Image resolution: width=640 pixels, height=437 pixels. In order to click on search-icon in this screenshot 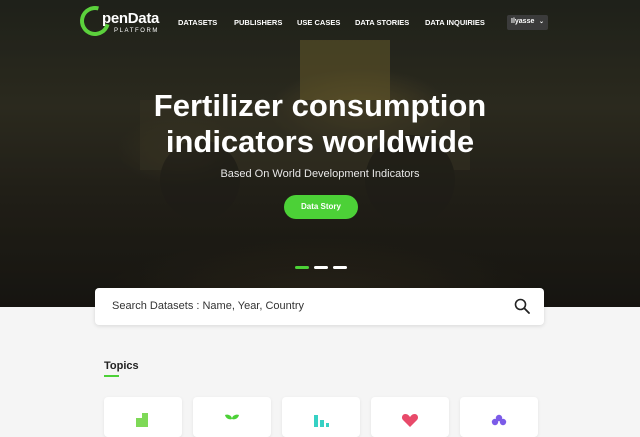, I will do `click(522, 306)`.